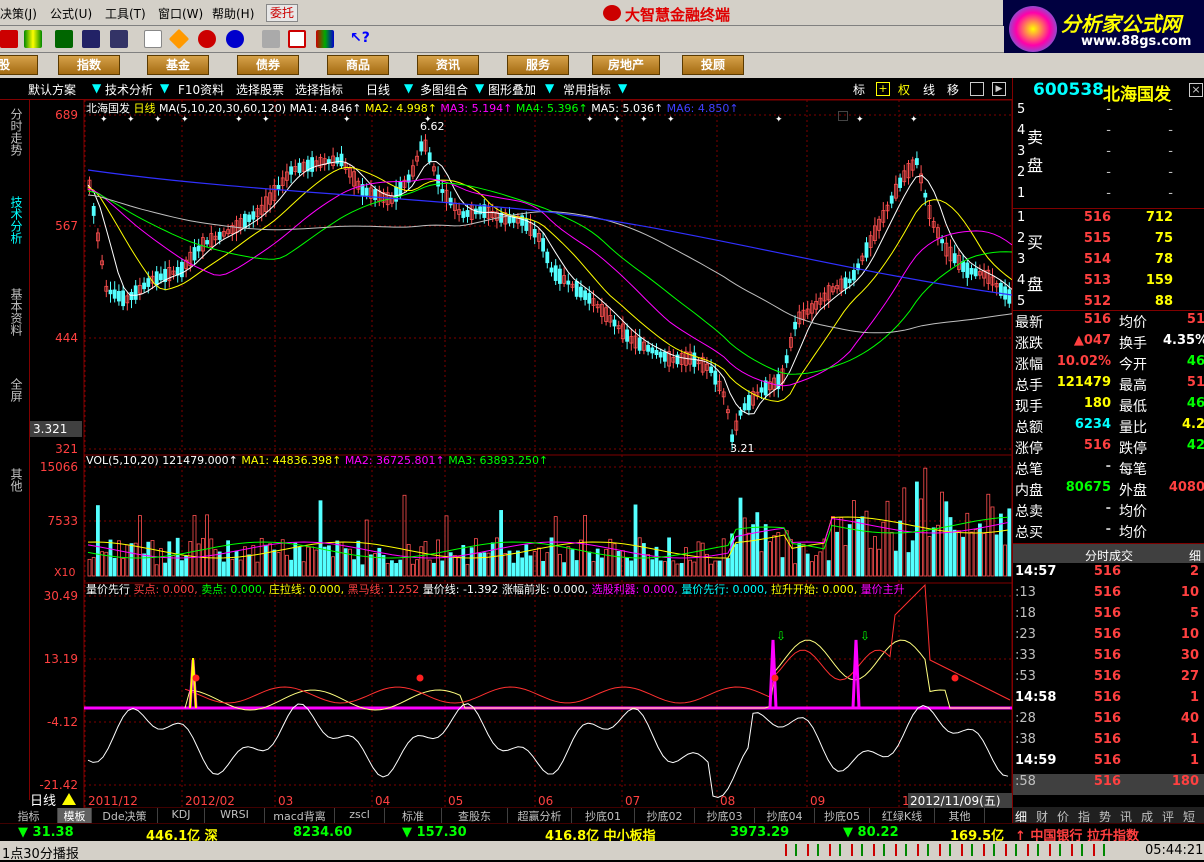 This screenshot has width=1204, height=862. What do you see at coordinates (15, 390) in the screenshot?
I see `tab-fullscreen: 全屏` at bounding box center [15, 390].